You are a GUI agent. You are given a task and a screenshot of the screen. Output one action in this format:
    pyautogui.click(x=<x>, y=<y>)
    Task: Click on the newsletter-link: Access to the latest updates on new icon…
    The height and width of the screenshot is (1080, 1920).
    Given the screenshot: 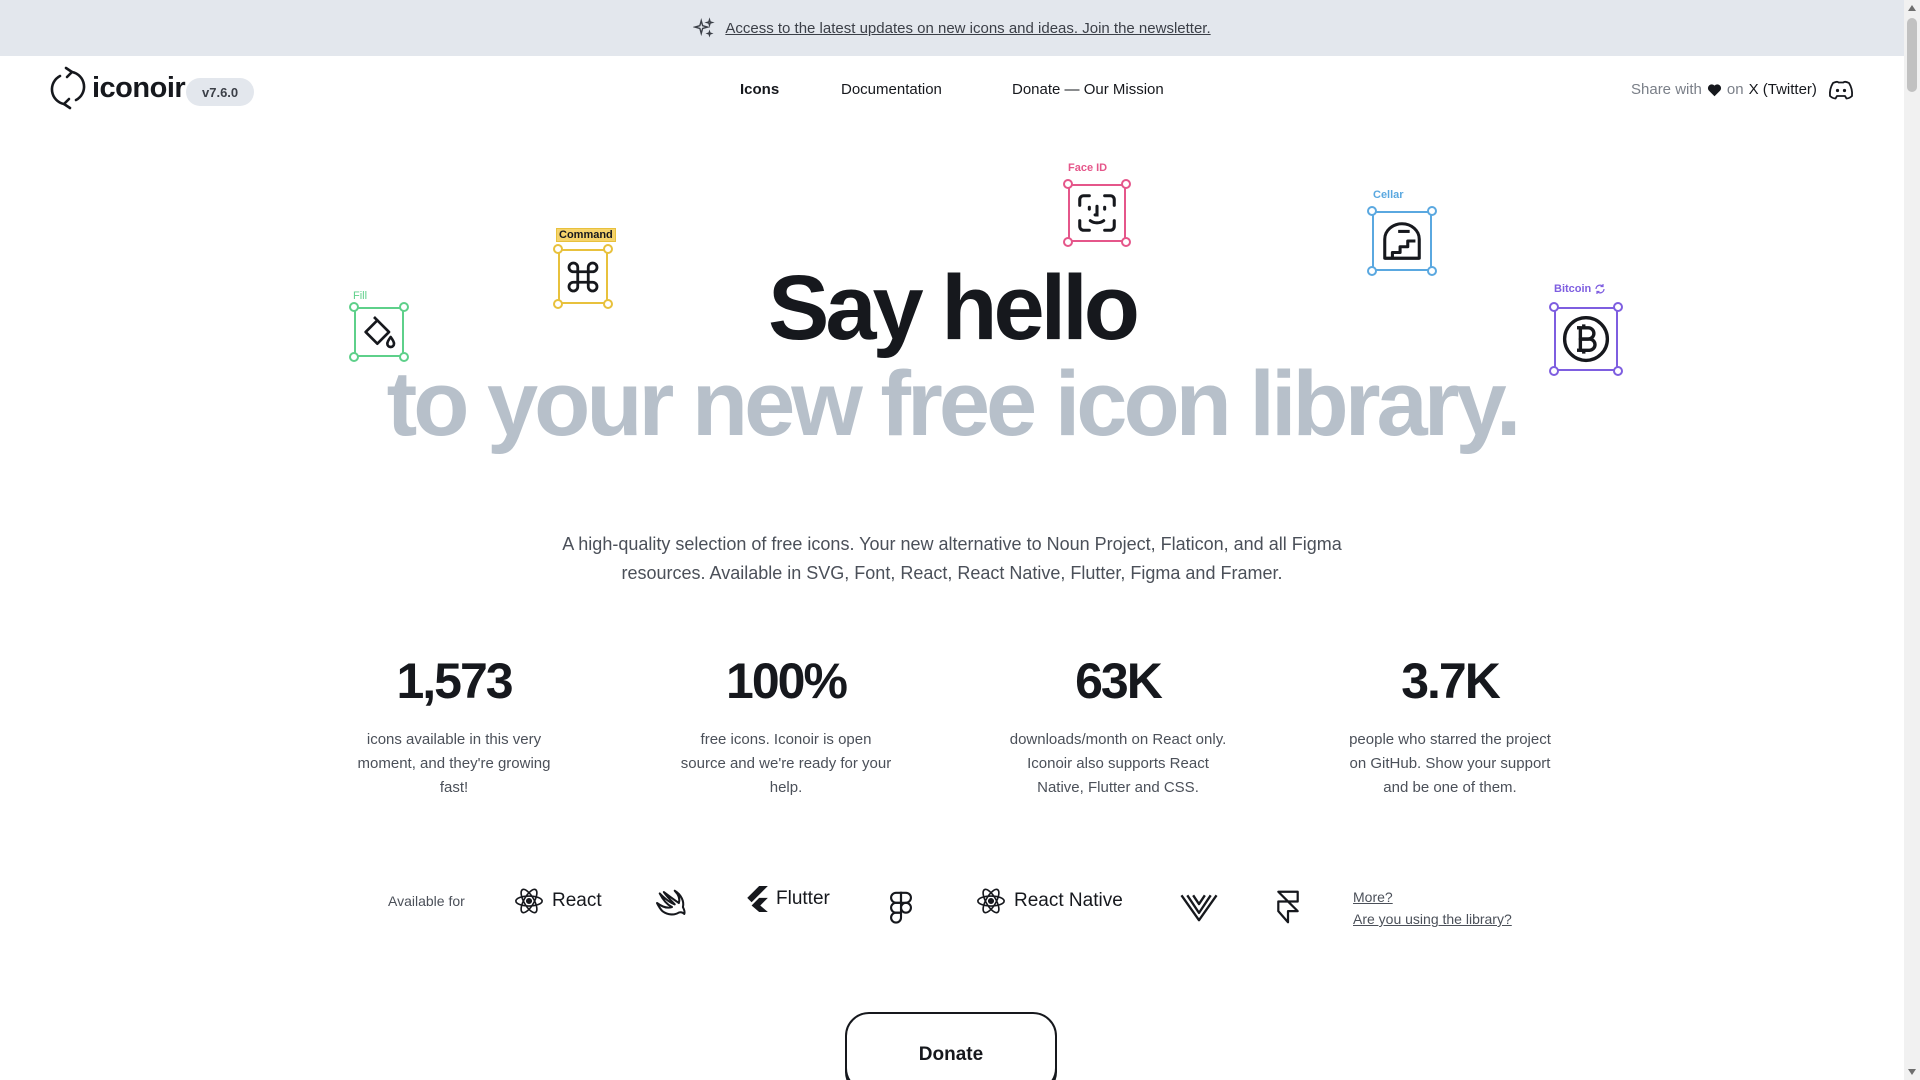 What is the action you would take?
    pyautogui.click(x=967, y=28)
    